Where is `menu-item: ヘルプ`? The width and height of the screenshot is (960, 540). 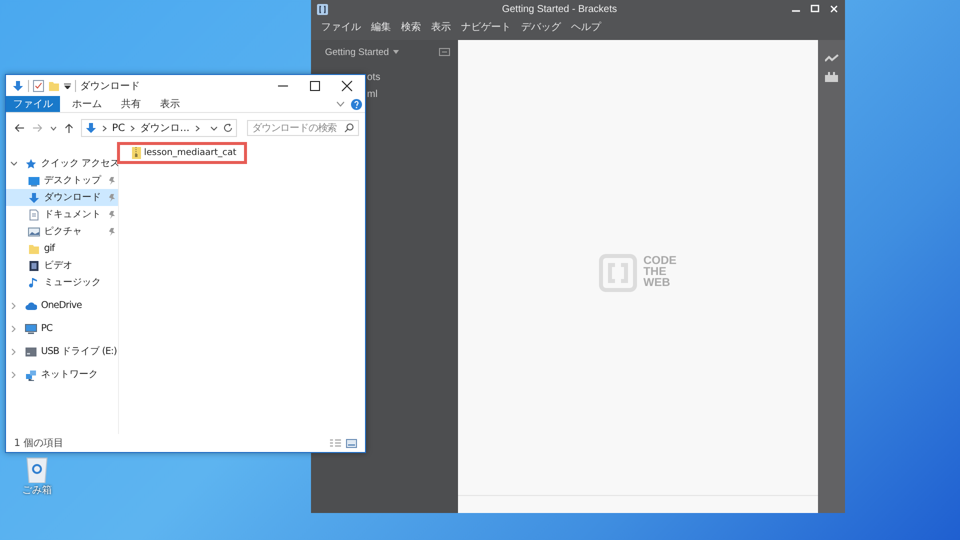 menu-item: ヘルプ is located at coordinates (586, 27).